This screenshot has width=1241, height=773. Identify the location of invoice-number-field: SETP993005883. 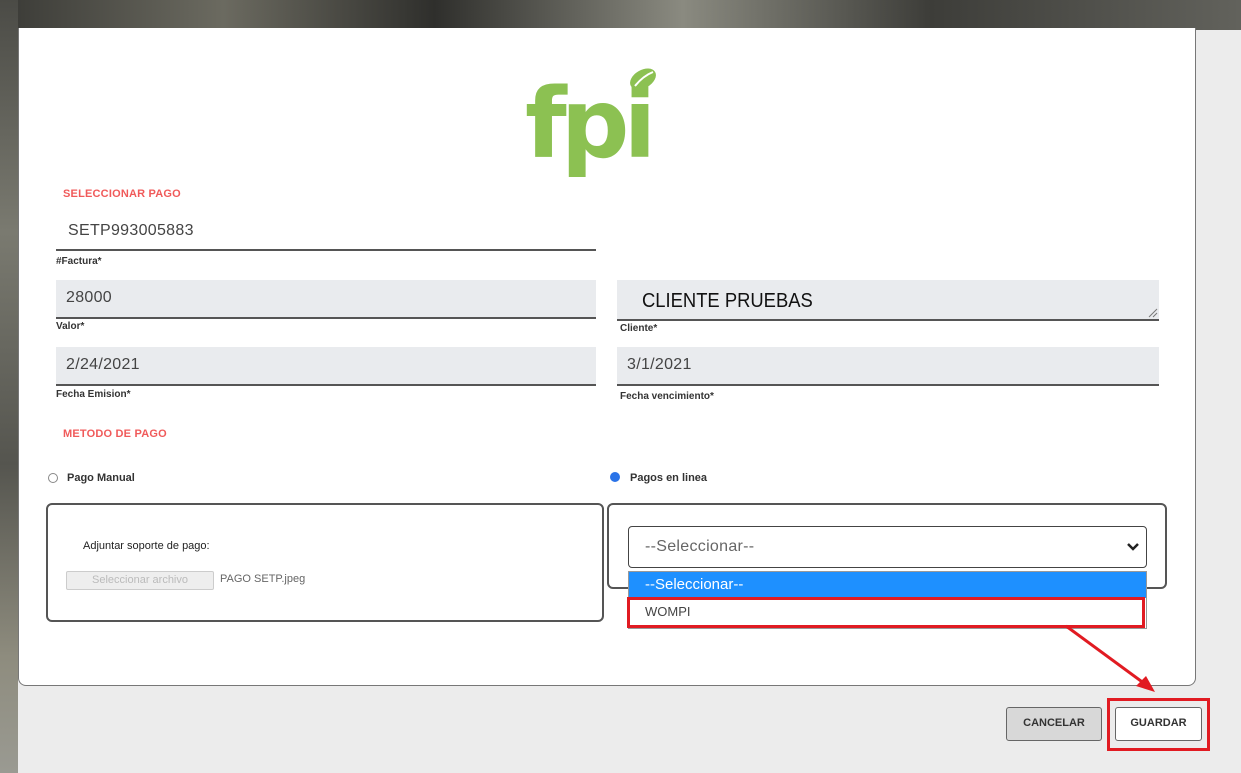
(131, 231).